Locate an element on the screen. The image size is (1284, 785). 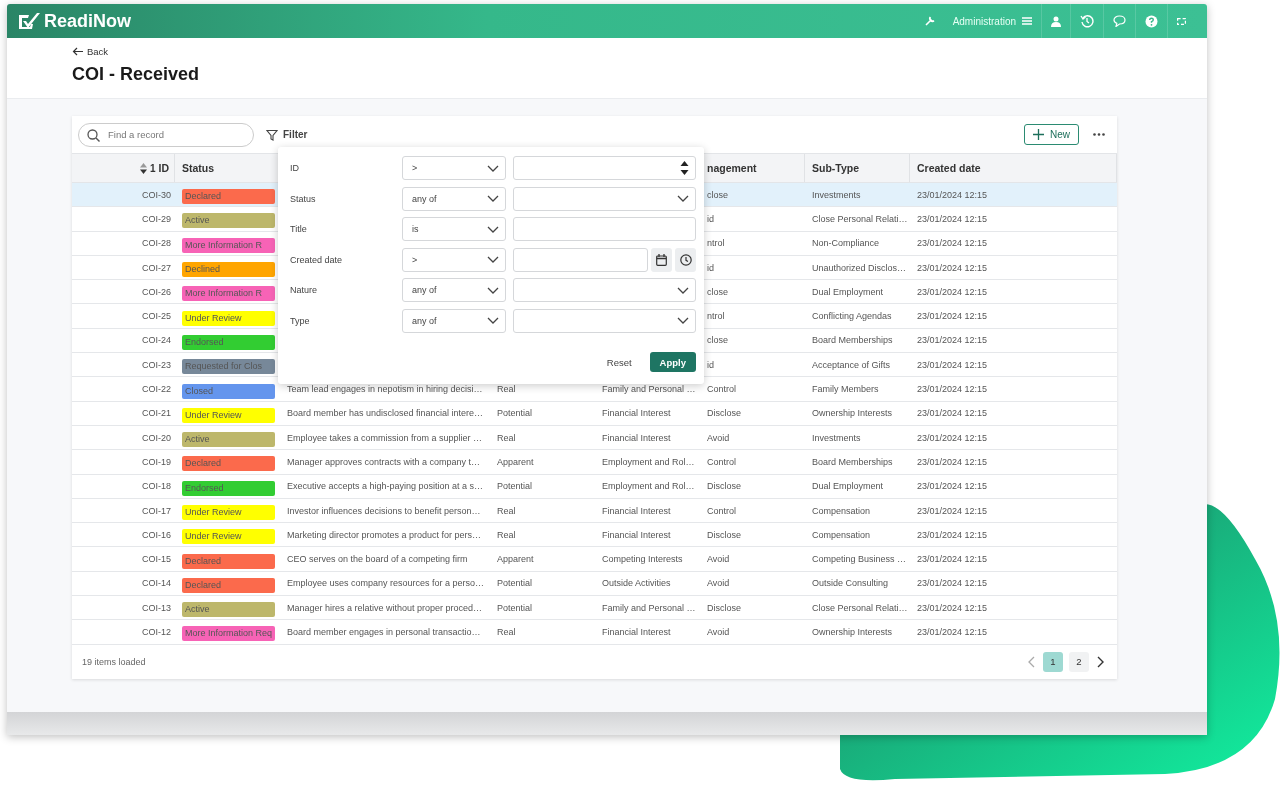
filter-label: Created date is located at coordinates (317, 259).